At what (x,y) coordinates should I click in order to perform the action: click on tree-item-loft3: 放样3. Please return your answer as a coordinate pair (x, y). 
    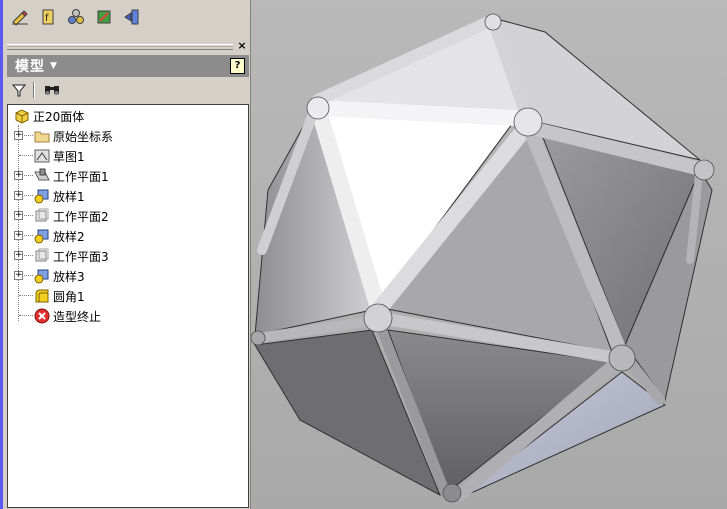
    Looking at the image, I should click on (59, 276).